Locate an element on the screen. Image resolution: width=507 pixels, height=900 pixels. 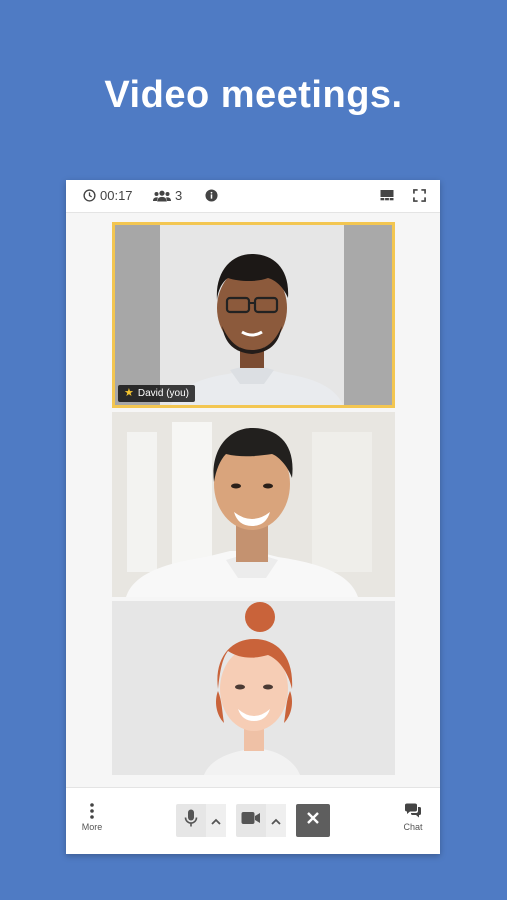
microphone-button is located at coordinates (191, 820).